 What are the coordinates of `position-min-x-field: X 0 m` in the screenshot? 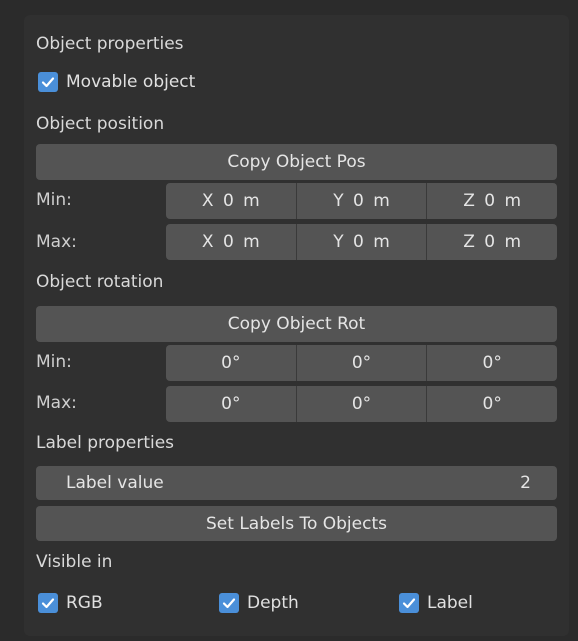 It's located at (231, 201).